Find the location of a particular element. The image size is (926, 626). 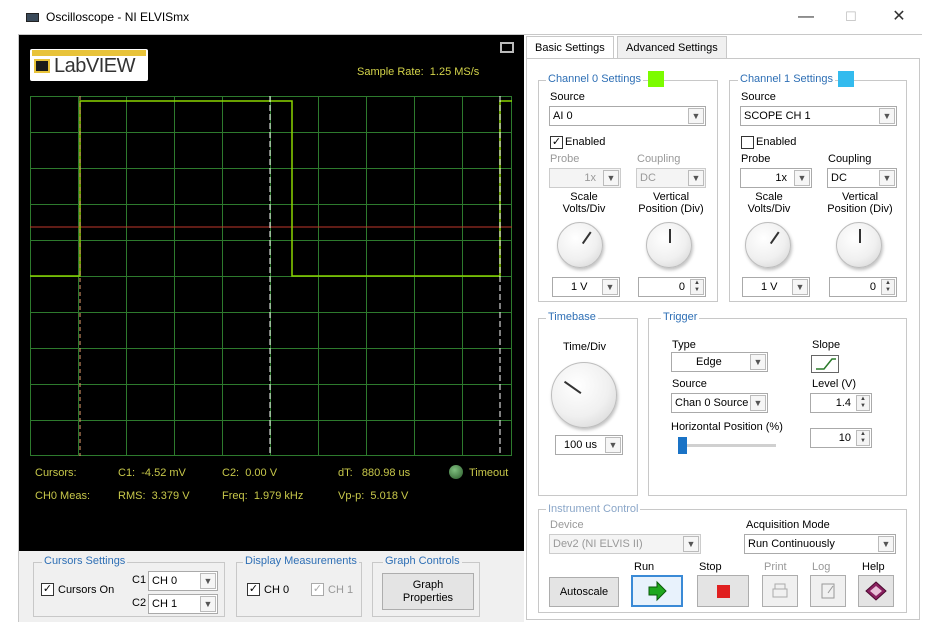

help-button is located at coordinates (876, 591).